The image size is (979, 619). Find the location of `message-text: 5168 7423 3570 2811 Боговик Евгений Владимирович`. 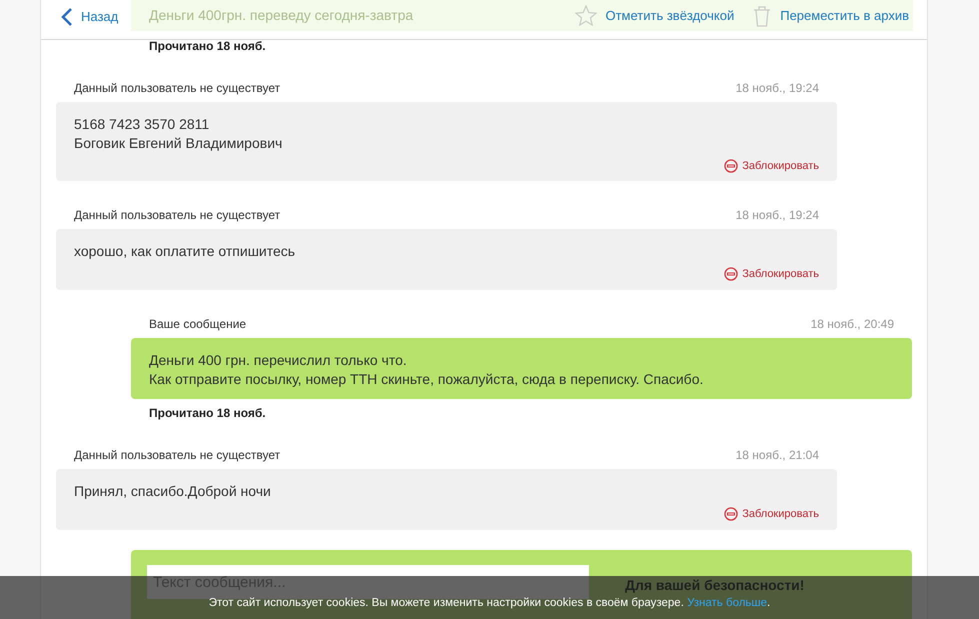

message-text: 5168 7423 3570 2811 Боговик Евгений Владимирович is located at coordinates (179, 134).